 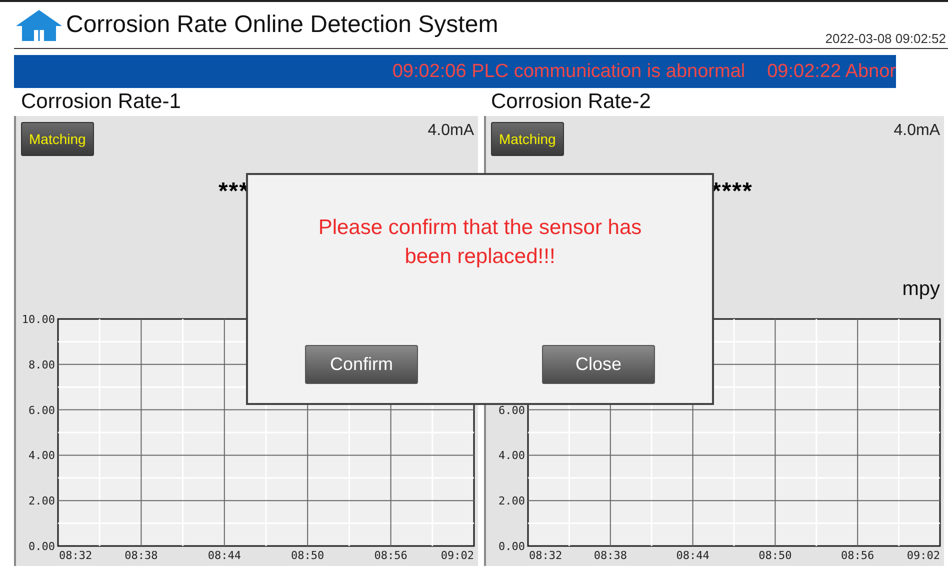 I want to click on y-axis-label: 10.00, so click(x=38, y=319).